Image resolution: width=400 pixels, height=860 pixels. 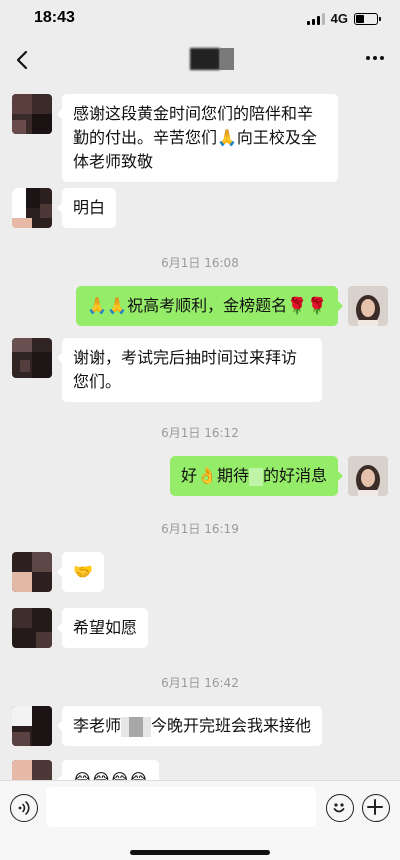 What do you see at coordinates (102, 628) in the screenshot?
I see `message-bubble: 希望如愿` at bounding box center [102, 628].